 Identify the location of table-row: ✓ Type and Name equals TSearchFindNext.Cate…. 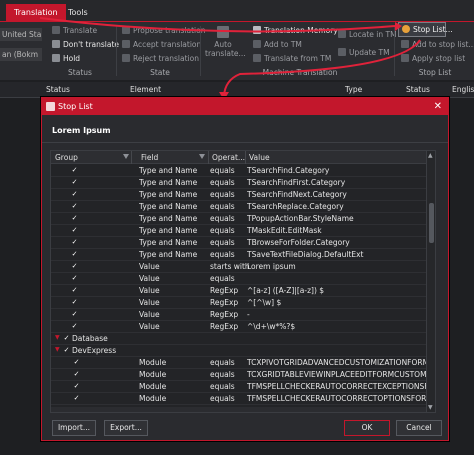
(239, 195).